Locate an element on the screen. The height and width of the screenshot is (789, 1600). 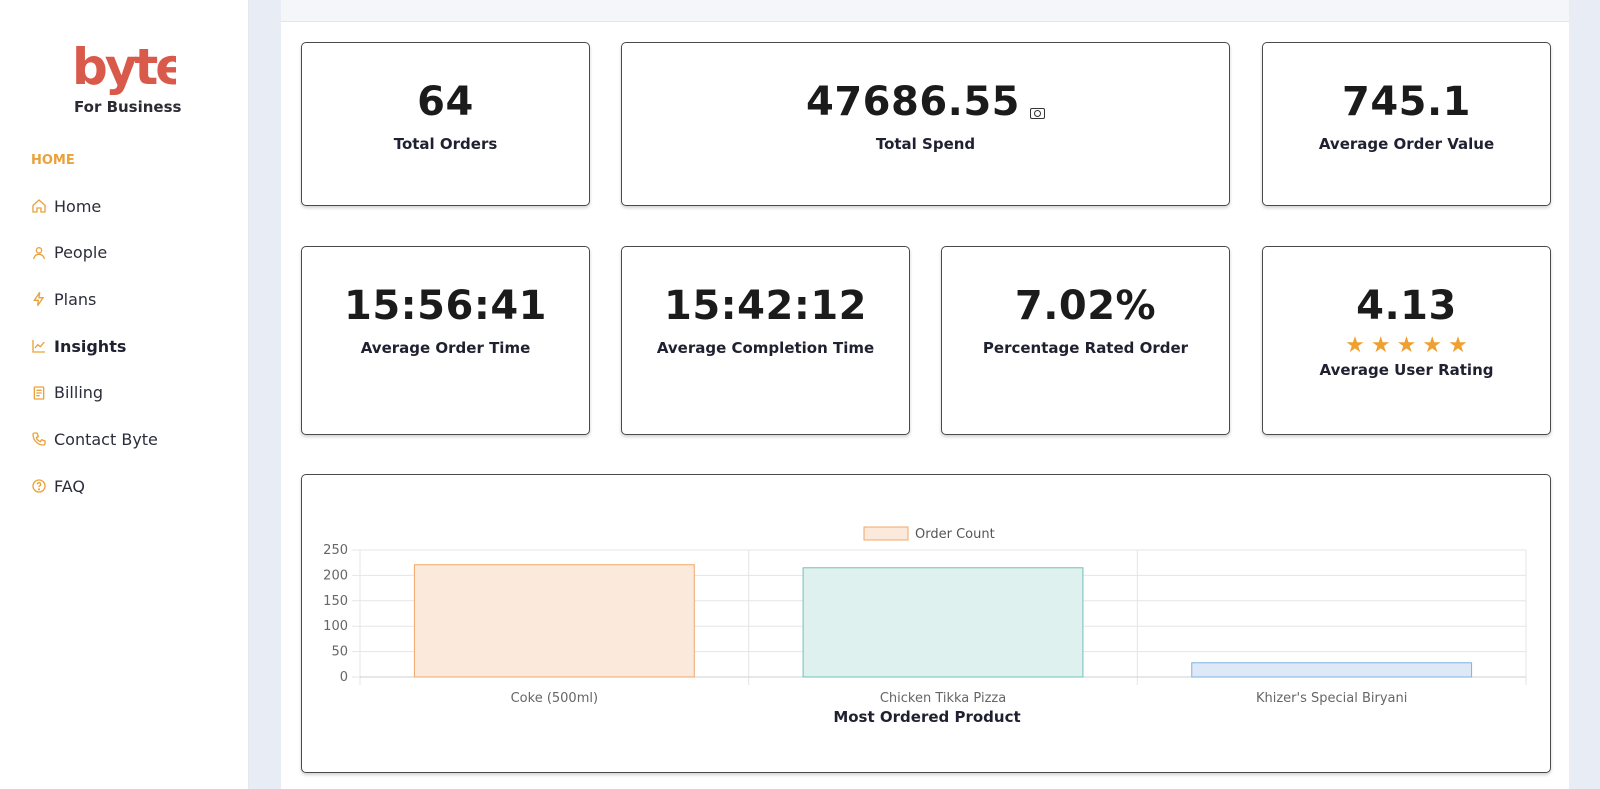
y-tick-label: 50 is located at coordinates (339, 652).